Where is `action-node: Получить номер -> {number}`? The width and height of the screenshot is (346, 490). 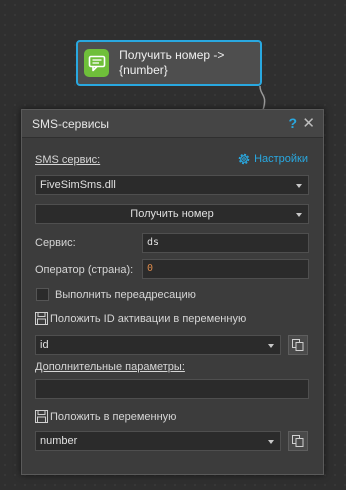
action-node: Получить номер -> {number} is located at coordinates (169, 63).